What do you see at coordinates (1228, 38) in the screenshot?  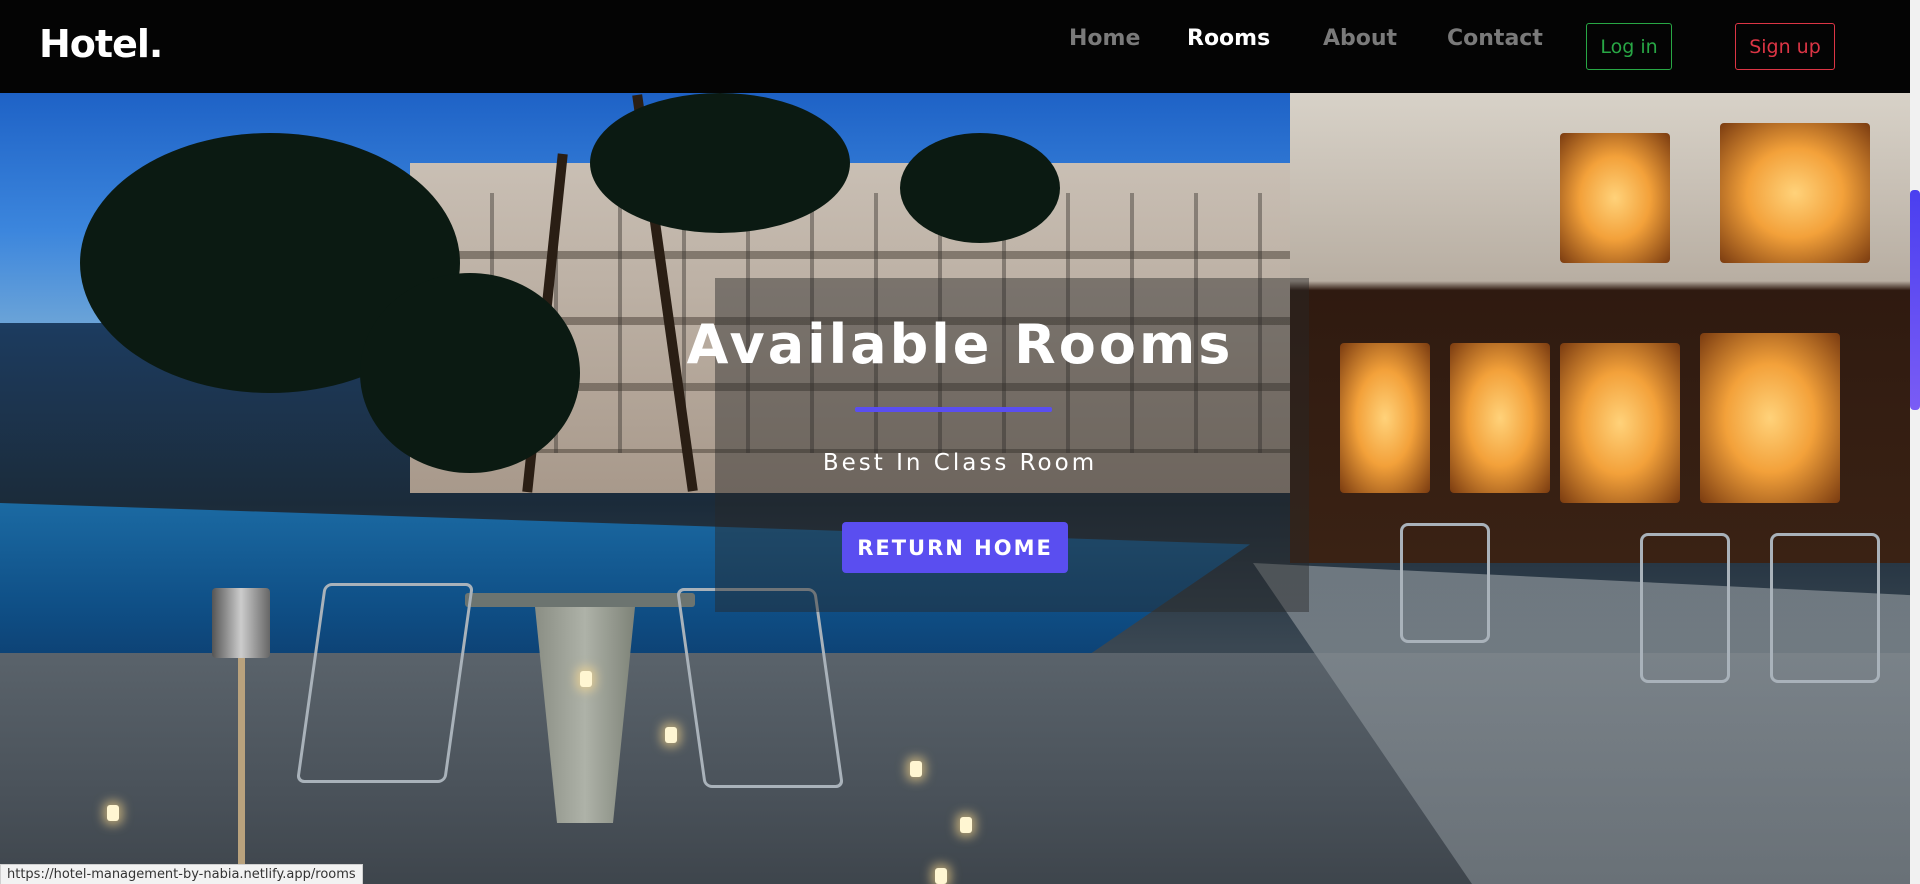 I see `nav-link-rooms: Rooms` at bounding box center [1228, 38].